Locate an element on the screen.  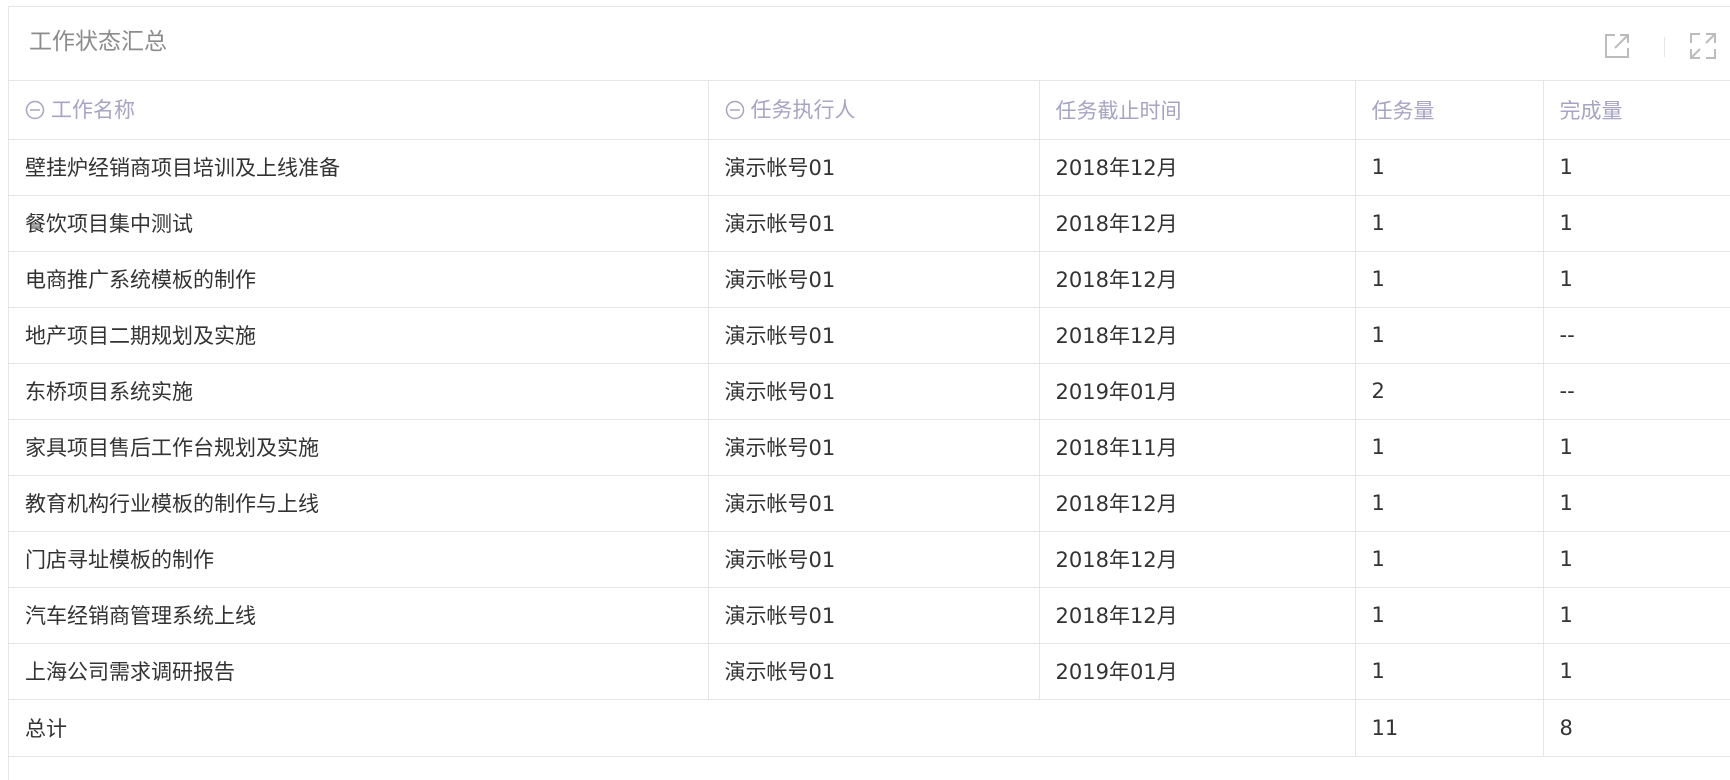
table-row: 电商推广系统模板的制作 演示帐号01 2018年12月 1 1 is located at coordinates (869, 279).